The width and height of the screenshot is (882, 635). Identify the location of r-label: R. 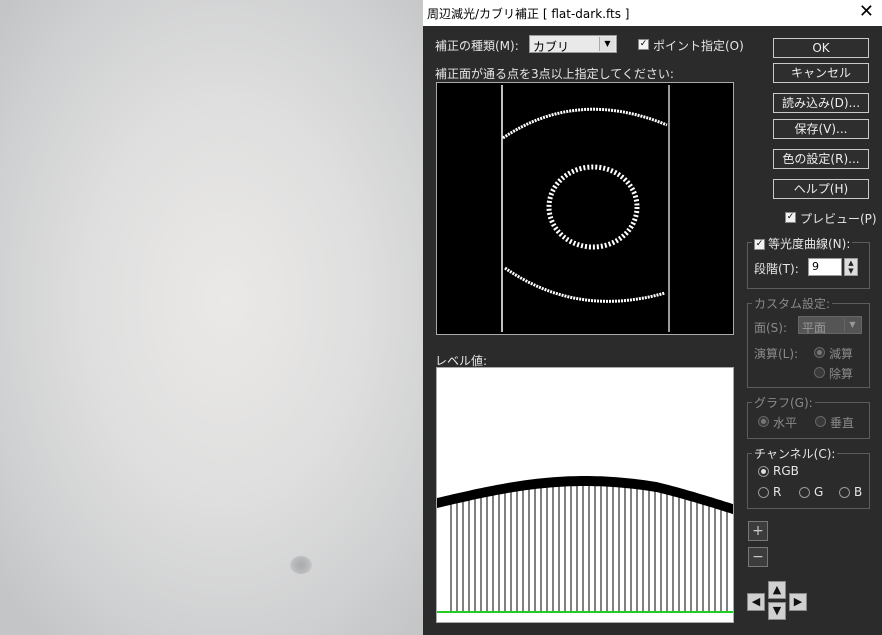
(777, 492).